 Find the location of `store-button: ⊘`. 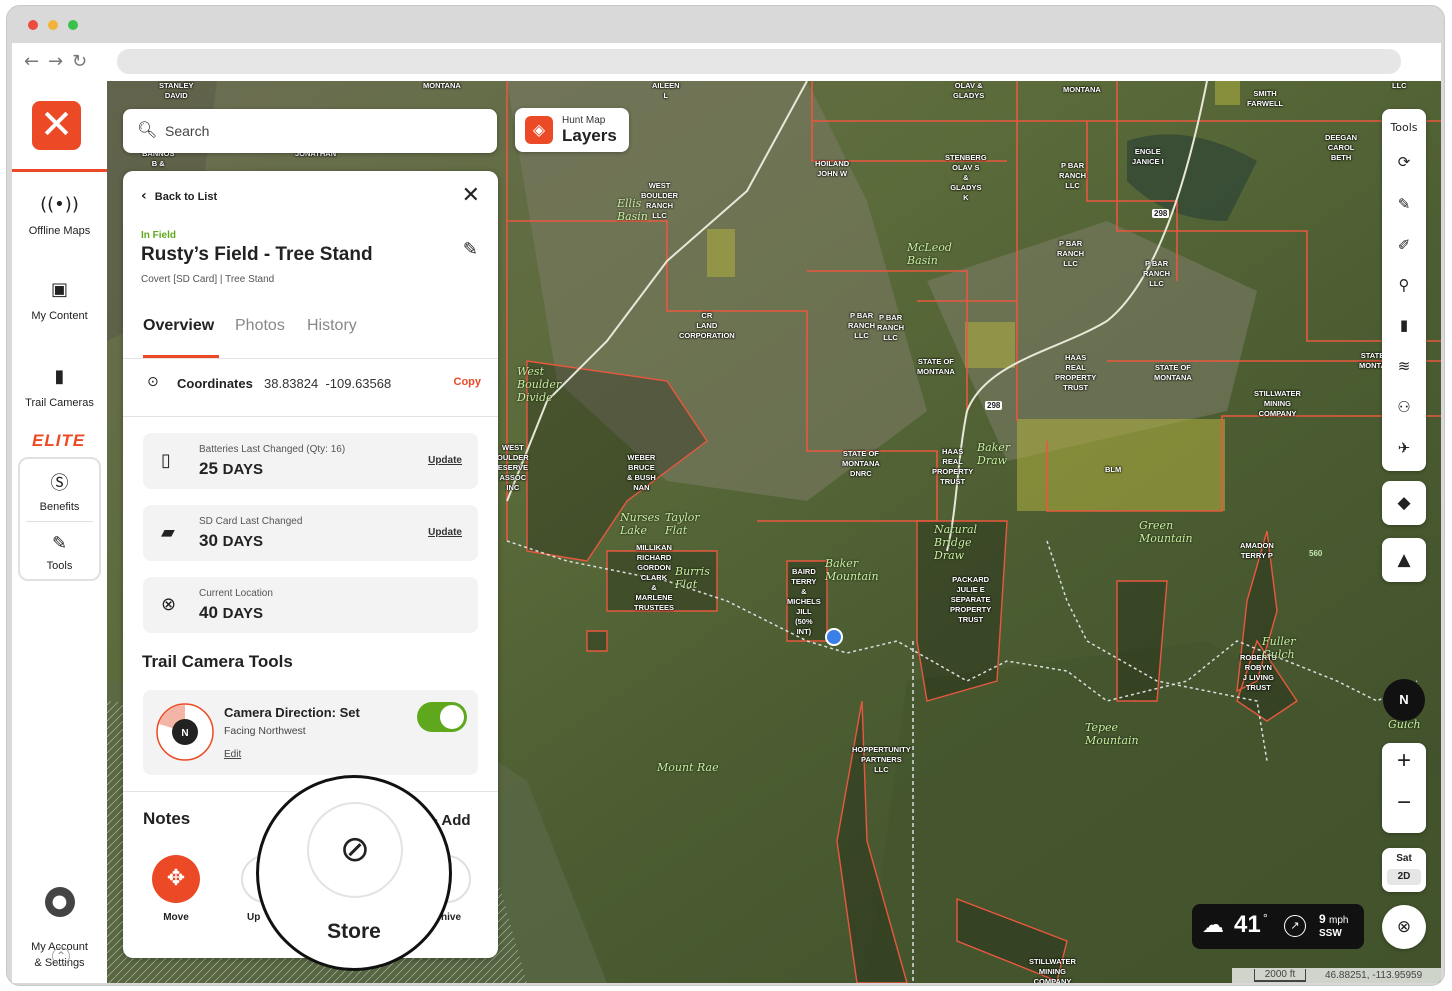

store-button: ⊘ is located at coordinates (355, 850).